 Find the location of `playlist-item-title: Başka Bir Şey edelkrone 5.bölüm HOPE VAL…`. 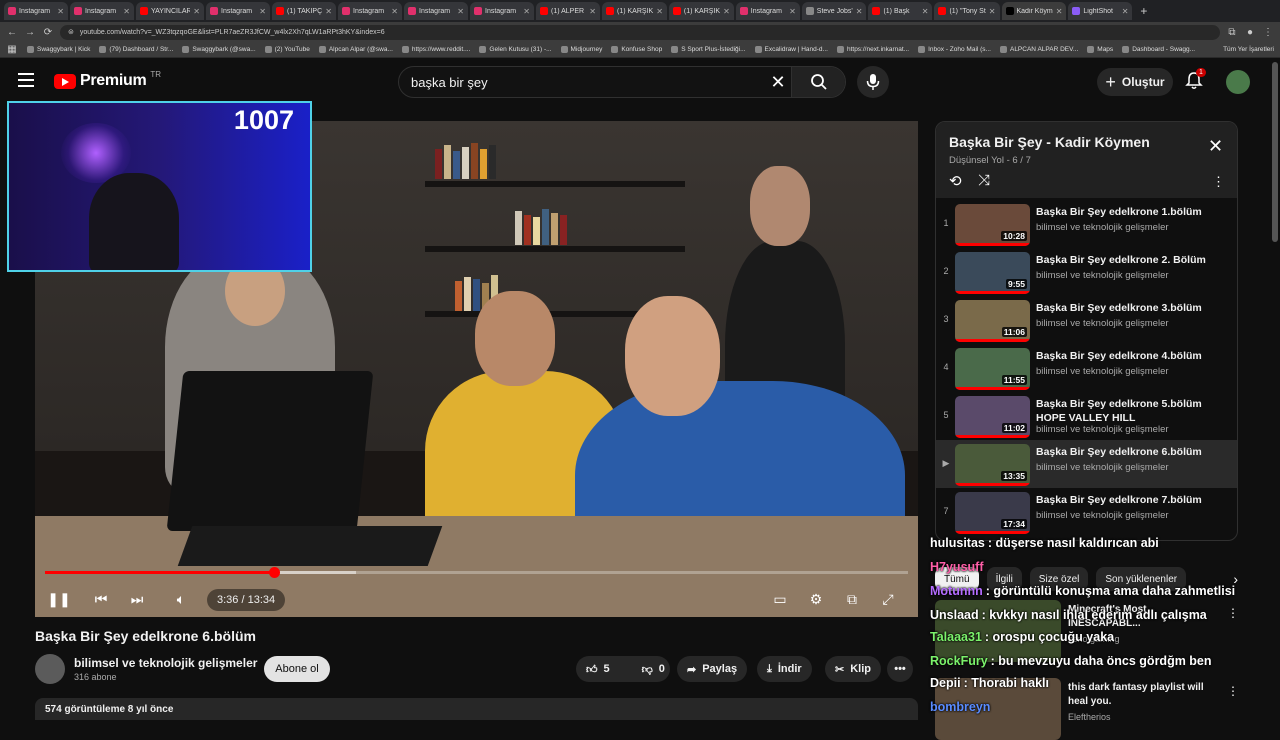

playlist-item-title: Başka Bir Şey edelkrone 5.bölüm HOPE VAL… is located at coordinates (1133, 411).